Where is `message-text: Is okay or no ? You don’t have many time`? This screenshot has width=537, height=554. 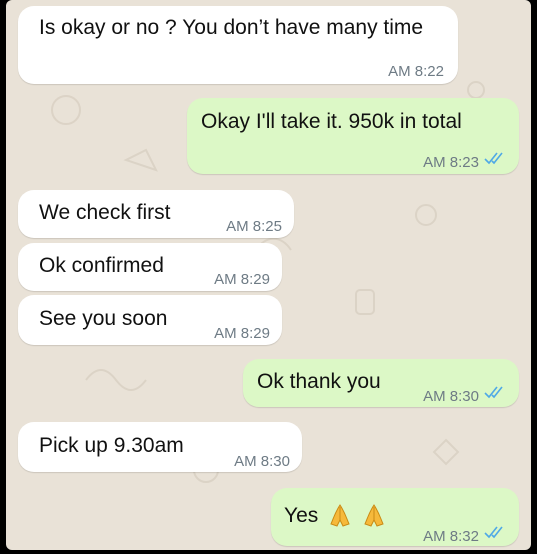 message-text: Is okay or no ? You don’t have many time is located at coordinates (231, 27).